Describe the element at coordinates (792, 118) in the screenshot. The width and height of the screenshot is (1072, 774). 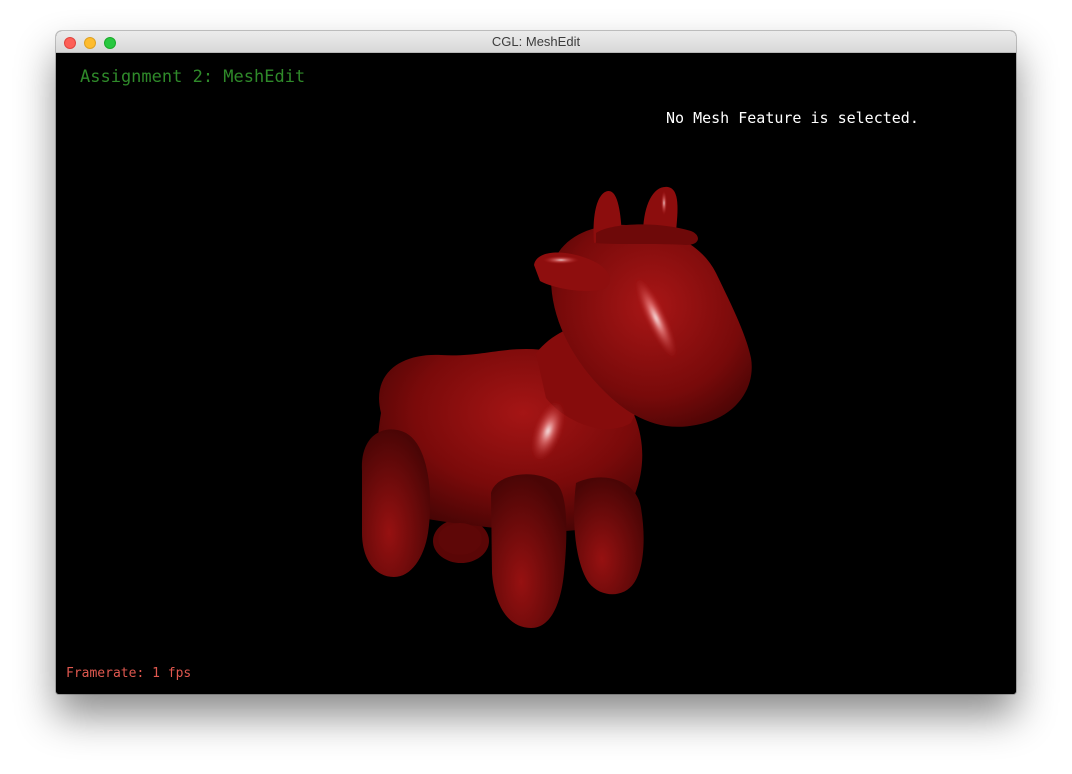
I see `selection-status: No Mesh Feature is selected.` at that location.